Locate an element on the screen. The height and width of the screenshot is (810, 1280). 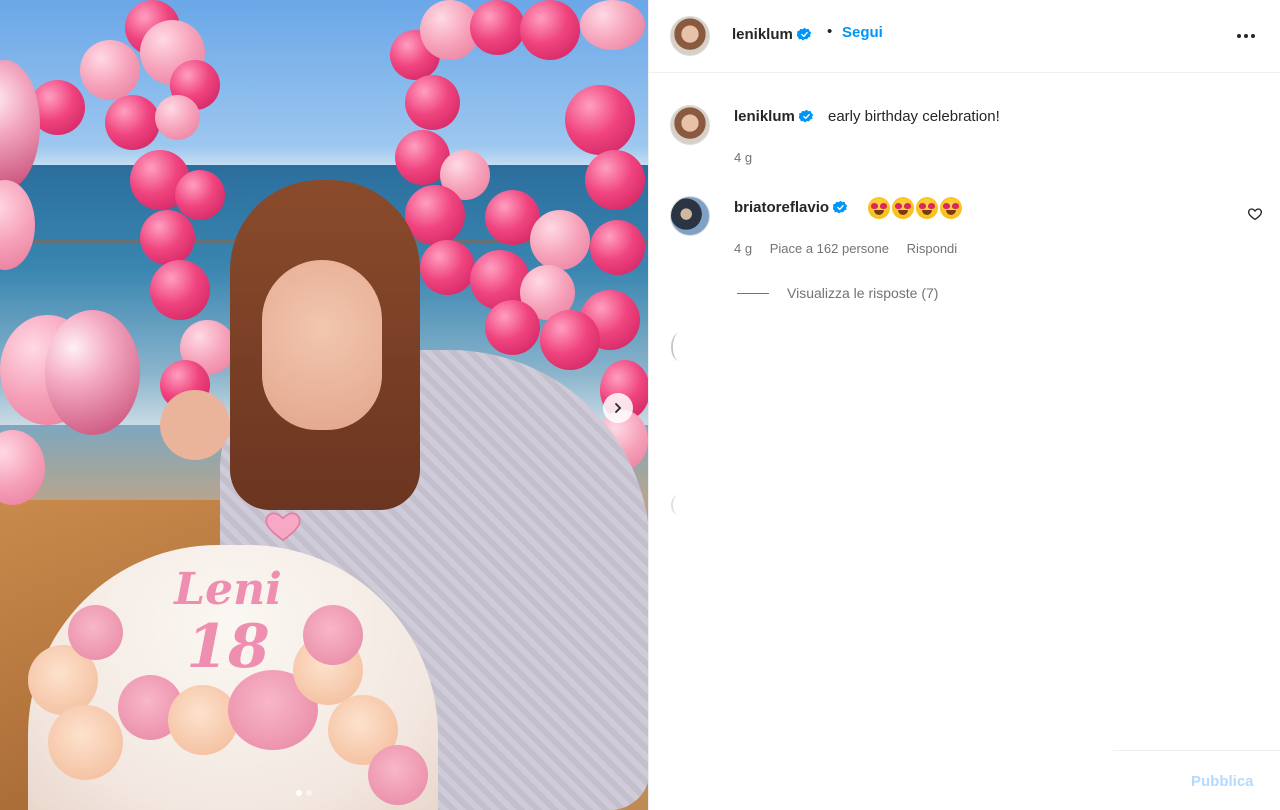
post-comment-button: Pubblica is located at coordinates (1222, 781).